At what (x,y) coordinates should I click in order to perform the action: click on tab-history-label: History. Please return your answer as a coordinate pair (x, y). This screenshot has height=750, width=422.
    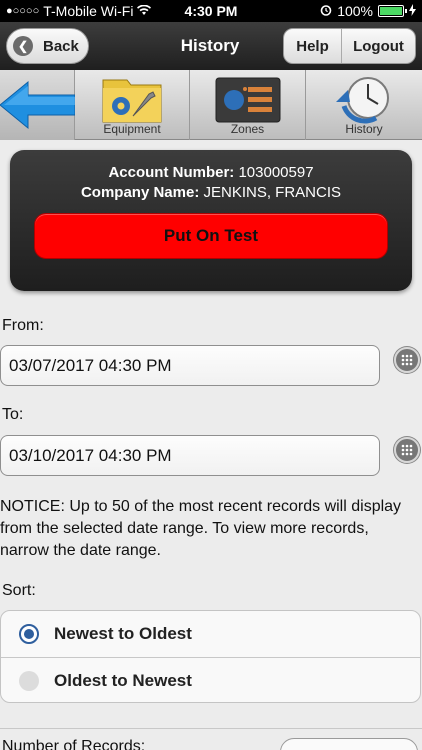
    Looking at the image, I should click on (364, 129).